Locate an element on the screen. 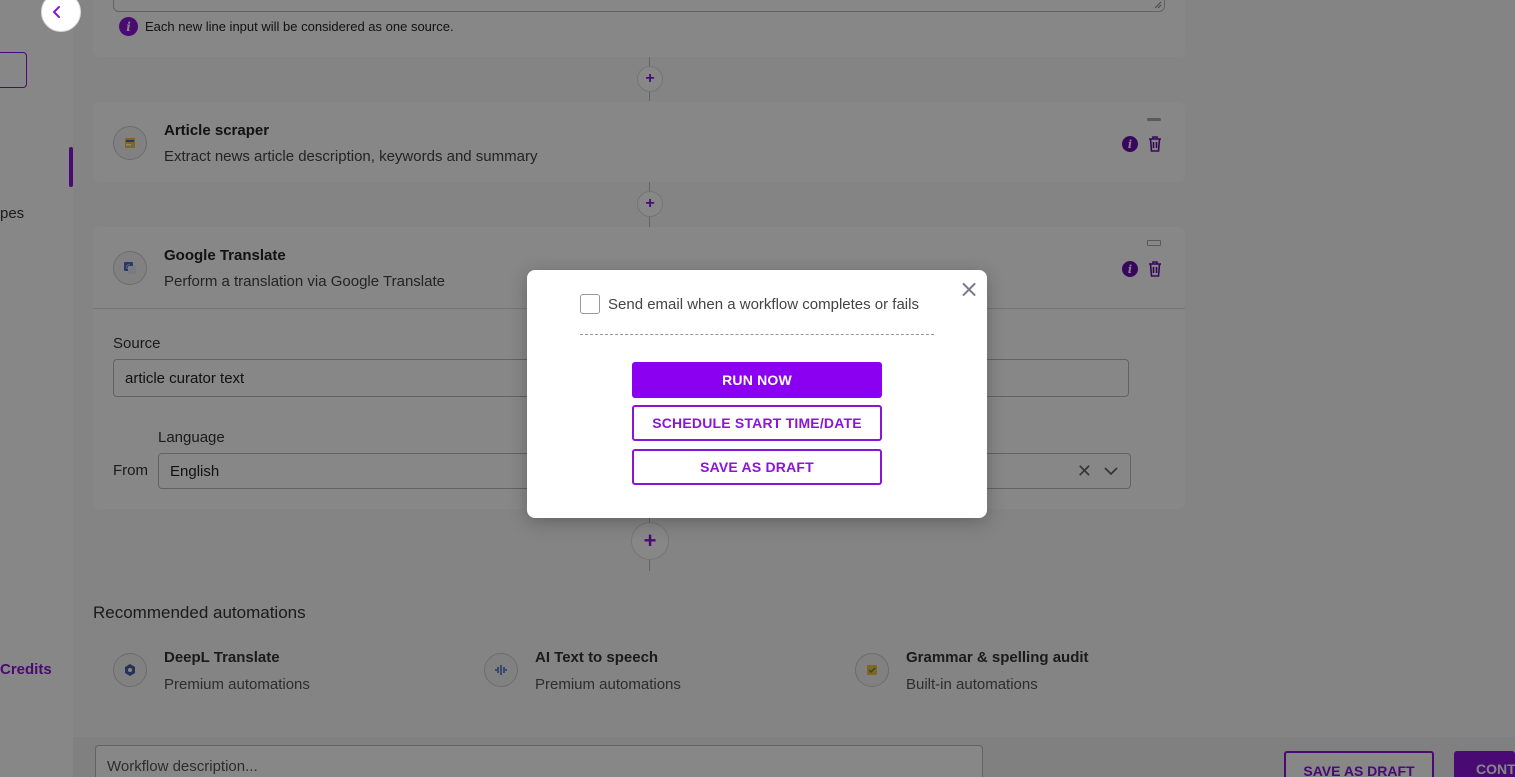  schedule-start-button: SCHEDULE START TIME/DATE is located at coordinates (757, 423).